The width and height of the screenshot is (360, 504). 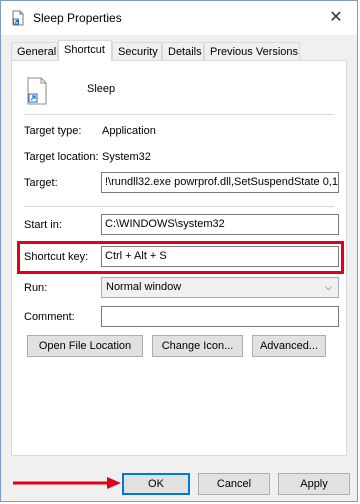 I want to click on target-location-value: System32, so click(x=126, y=157).